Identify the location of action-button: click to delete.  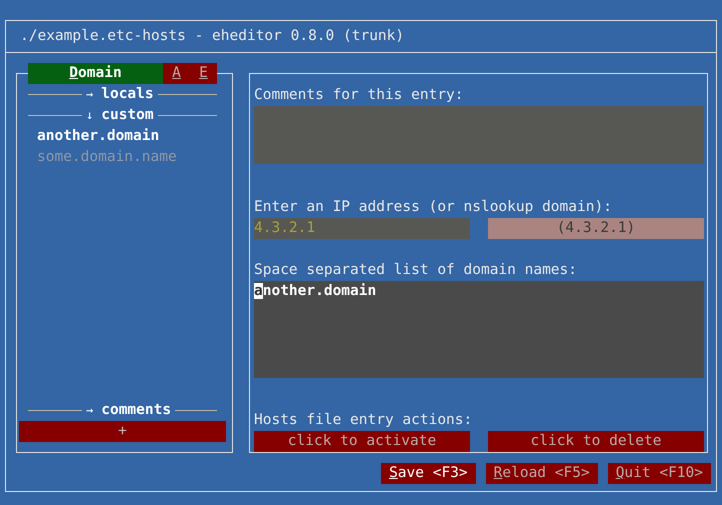
(596, 441).